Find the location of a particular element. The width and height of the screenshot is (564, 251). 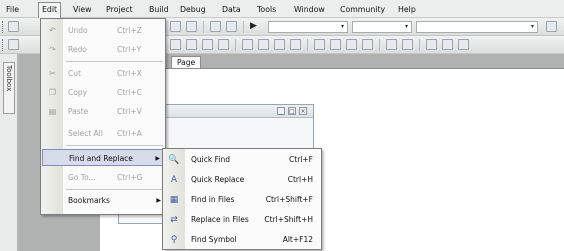

tab-order-icon is located at coordinates (463, 44).